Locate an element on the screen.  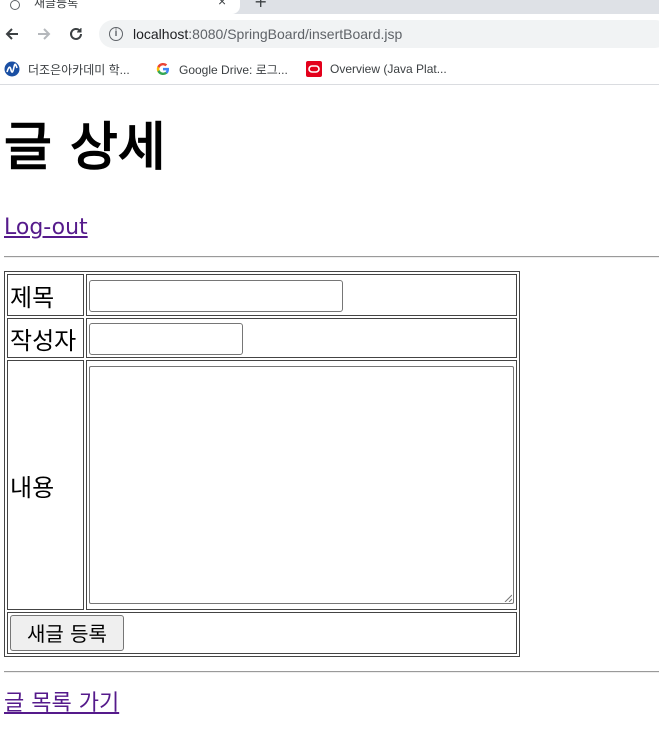
tab-title: 새글등록 is located at coordinates (56, 5).